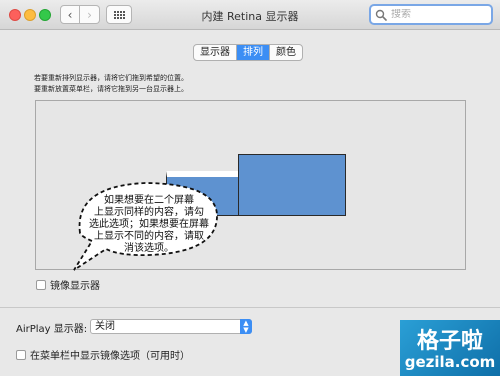 The image size is (500, 376). I want to click on segmented-tabs: 显示器 排列 颜色, so click(248, 52).